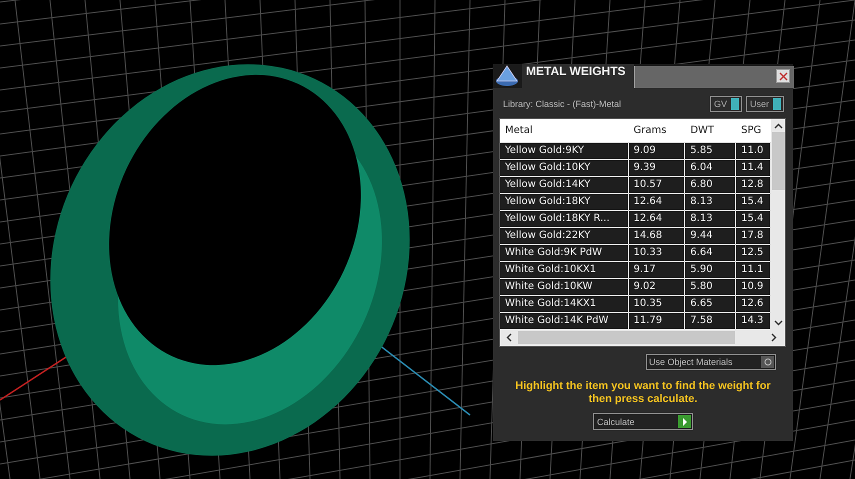 The height and width of the screenshot is (479, 855). Describe the element at coordinates (562, 104) in the screenshot. I see `library-label: Library: Classic - (Fast)-Metal` at that location.